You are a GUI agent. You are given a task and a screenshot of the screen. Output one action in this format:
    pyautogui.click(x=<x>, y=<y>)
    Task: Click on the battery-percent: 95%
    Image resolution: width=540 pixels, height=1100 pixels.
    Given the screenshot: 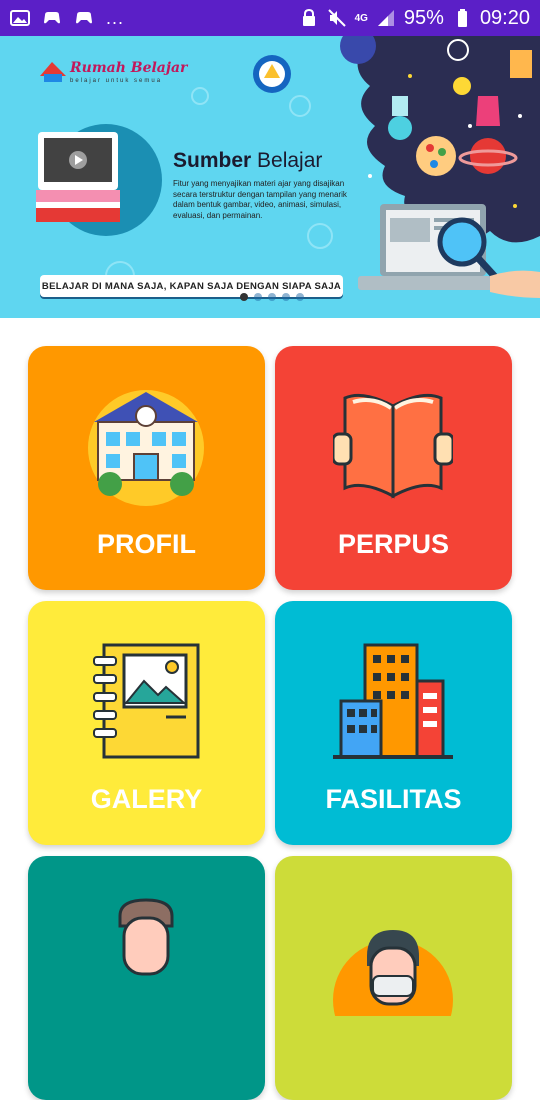 What is the action you would take?
    pyautogui.click(x=423, y=17)
    